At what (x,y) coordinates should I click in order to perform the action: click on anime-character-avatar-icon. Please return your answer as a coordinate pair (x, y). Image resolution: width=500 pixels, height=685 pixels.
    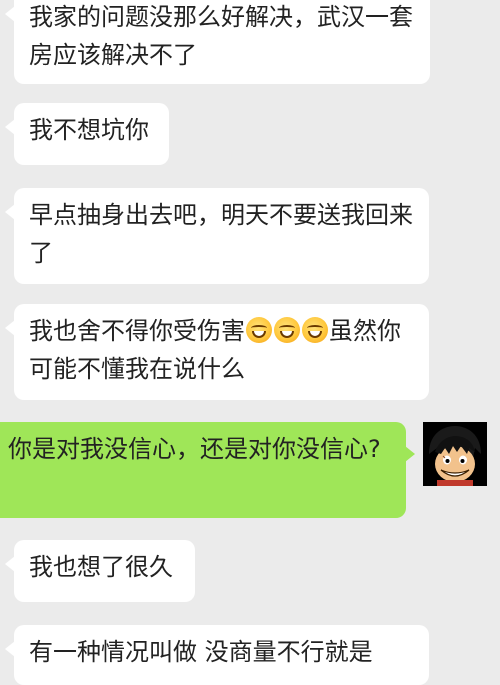
    Looking at the image, I should click on (455, 454).